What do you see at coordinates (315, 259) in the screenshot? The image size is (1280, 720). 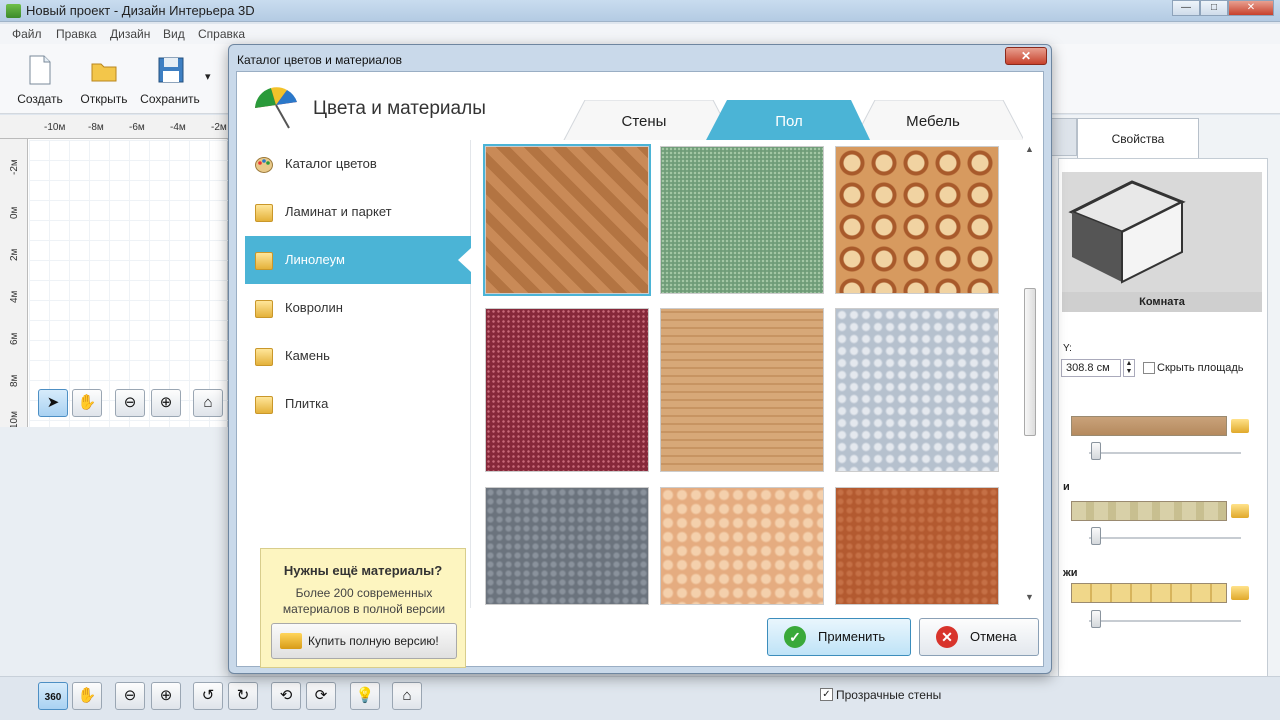 I see `category-label: Линолеум` at bounding box center [315, 259].